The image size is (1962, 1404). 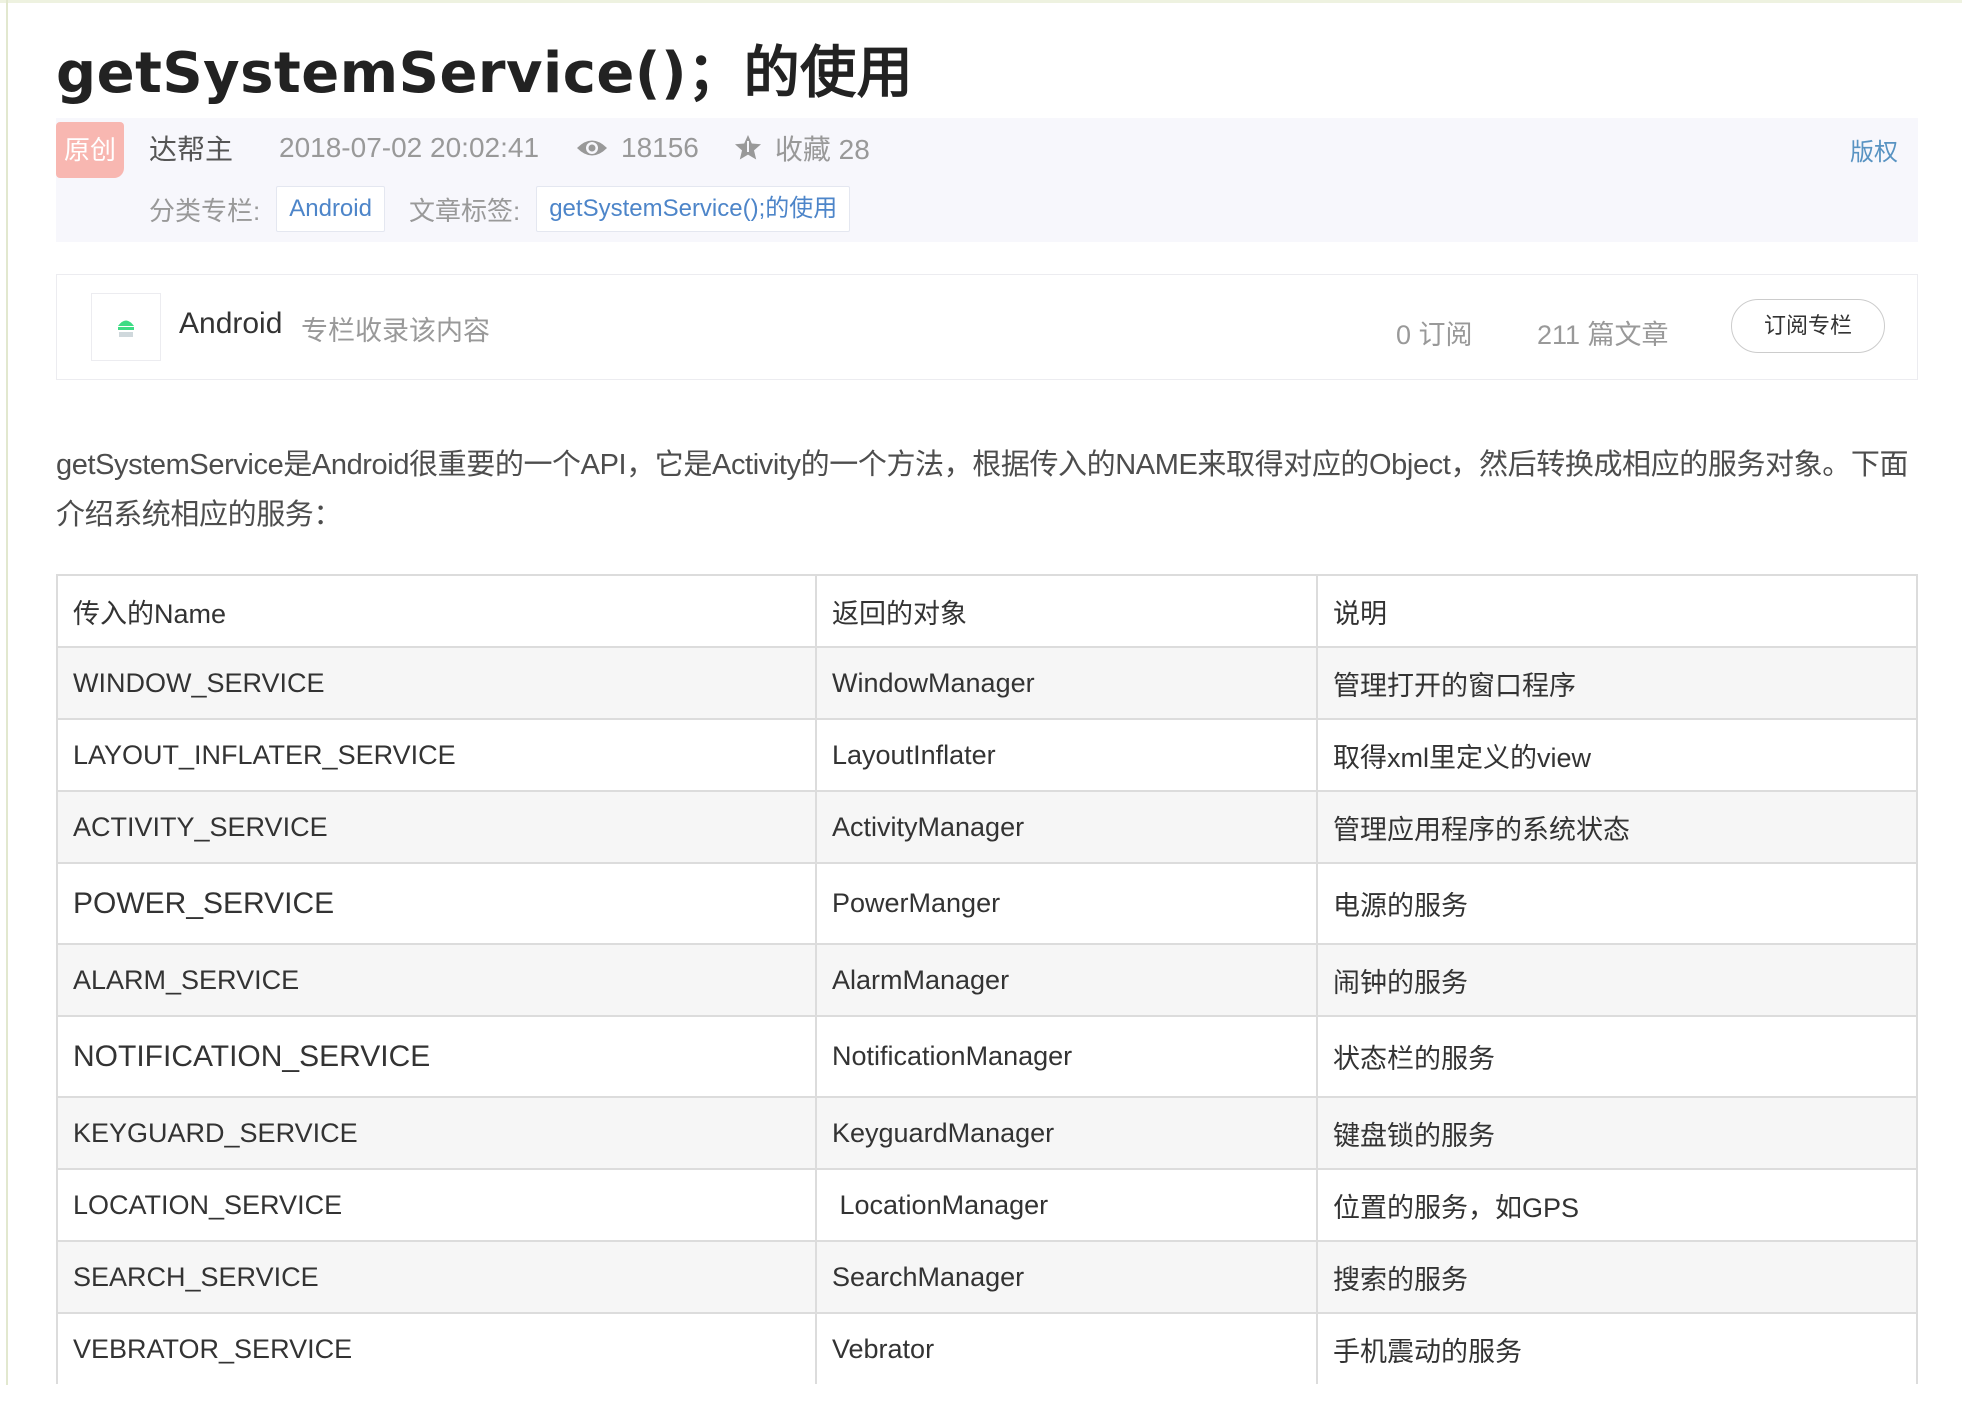 What do you see at coordinates (1617, 1205) in the screenshot?
I see `table-cell: 位置的服务，如GPS` at bounding box center [1617, 1205].